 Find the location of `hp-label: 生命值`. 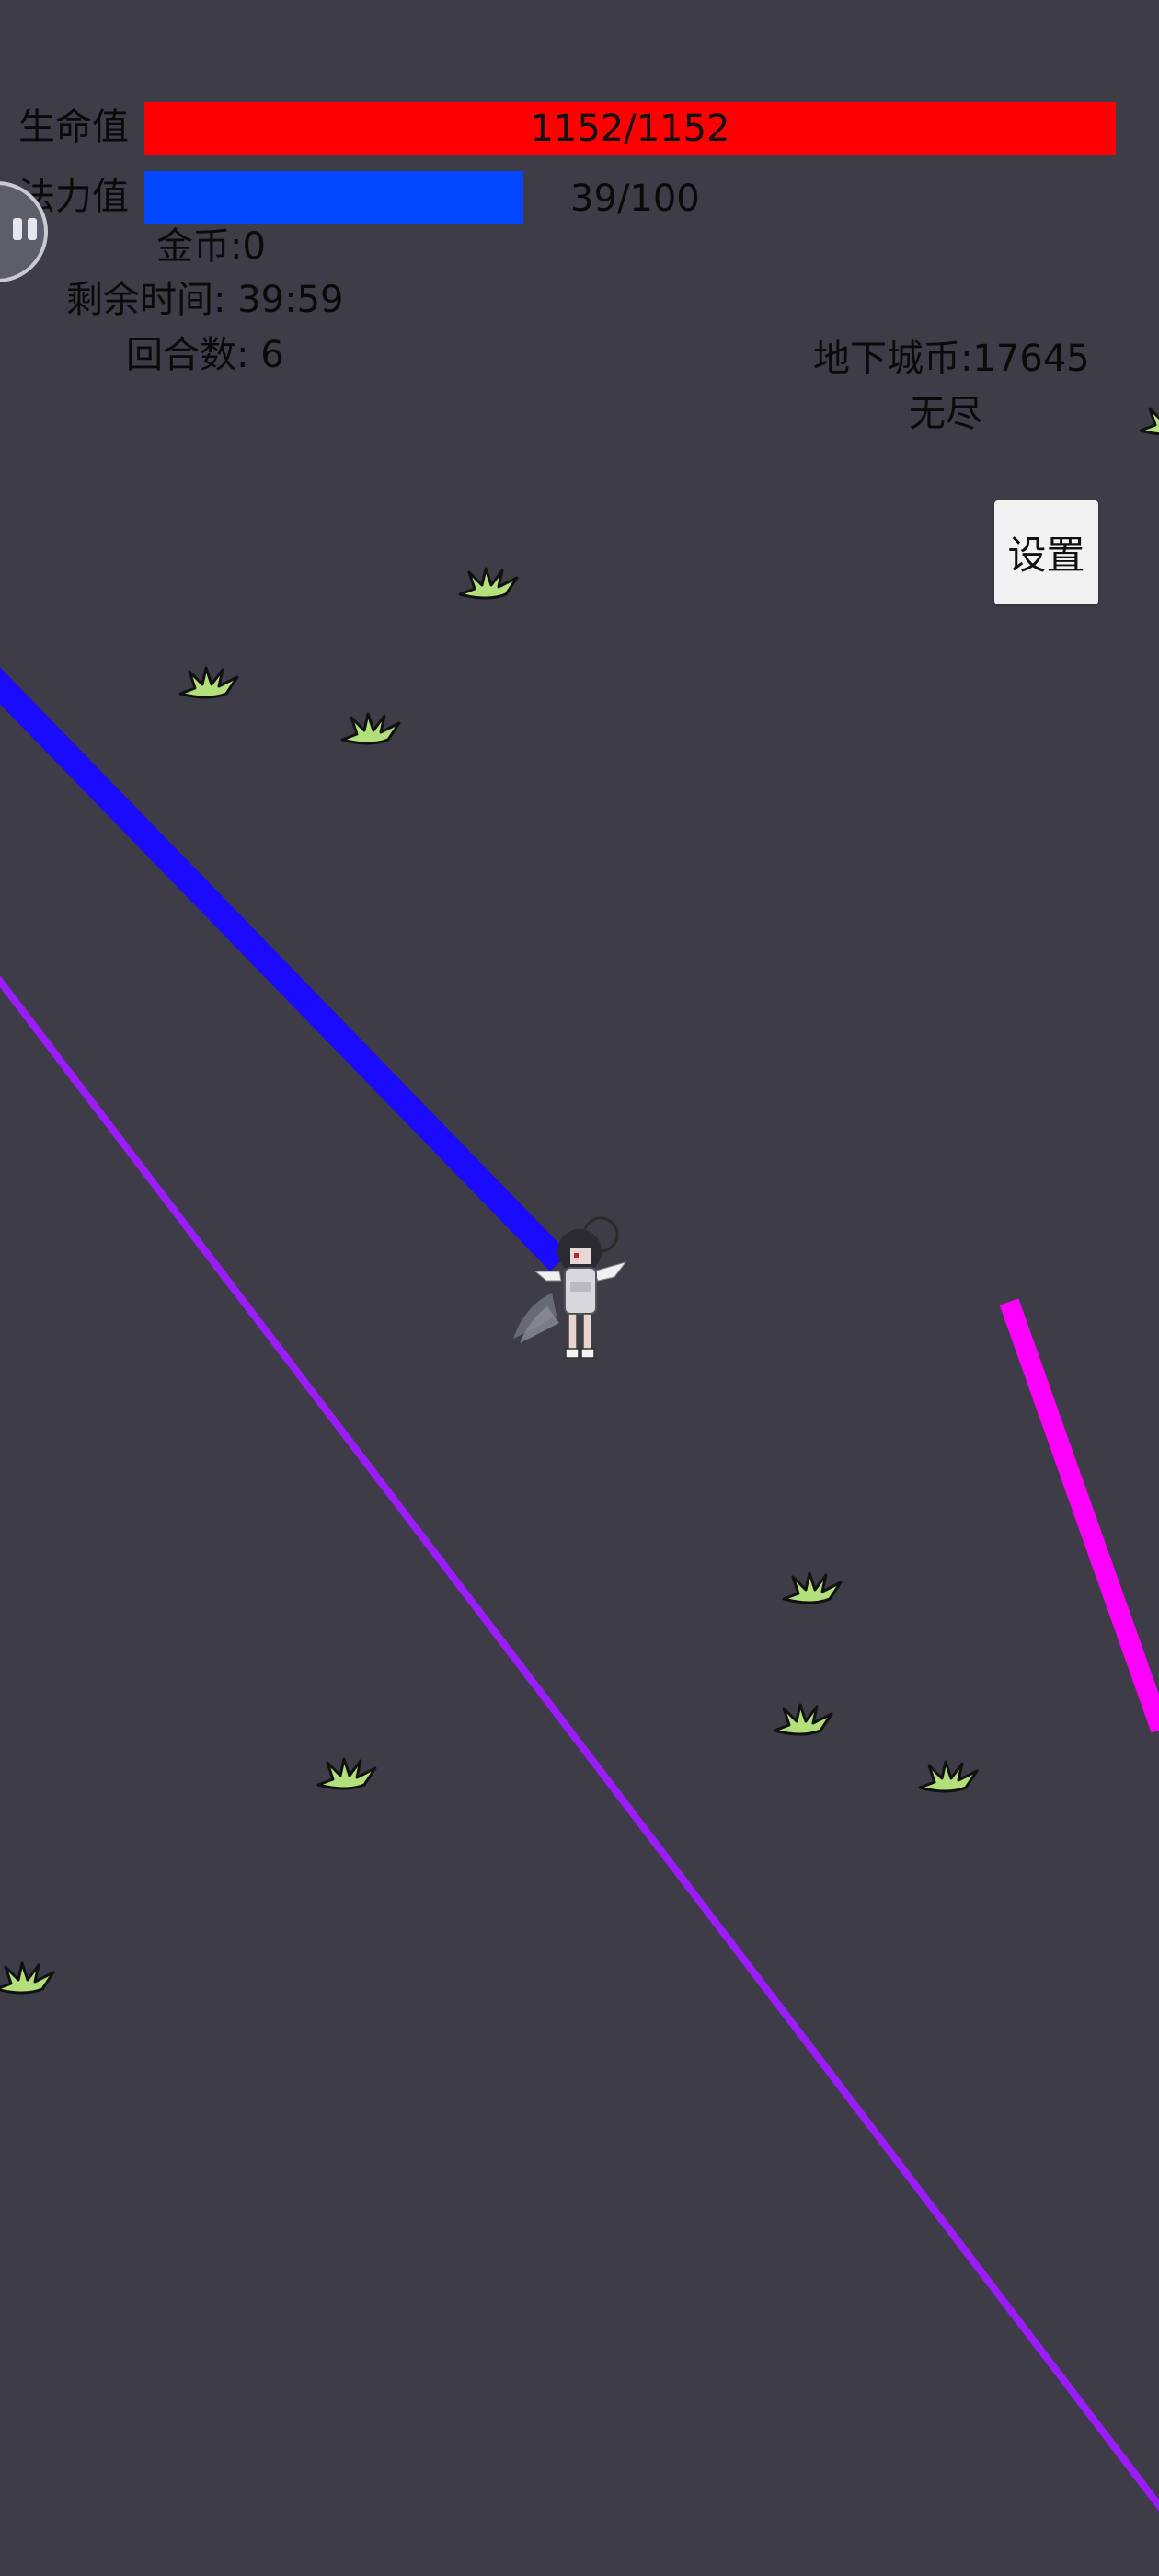

hp-label: 生命值 is located at coordinates (73, 127).